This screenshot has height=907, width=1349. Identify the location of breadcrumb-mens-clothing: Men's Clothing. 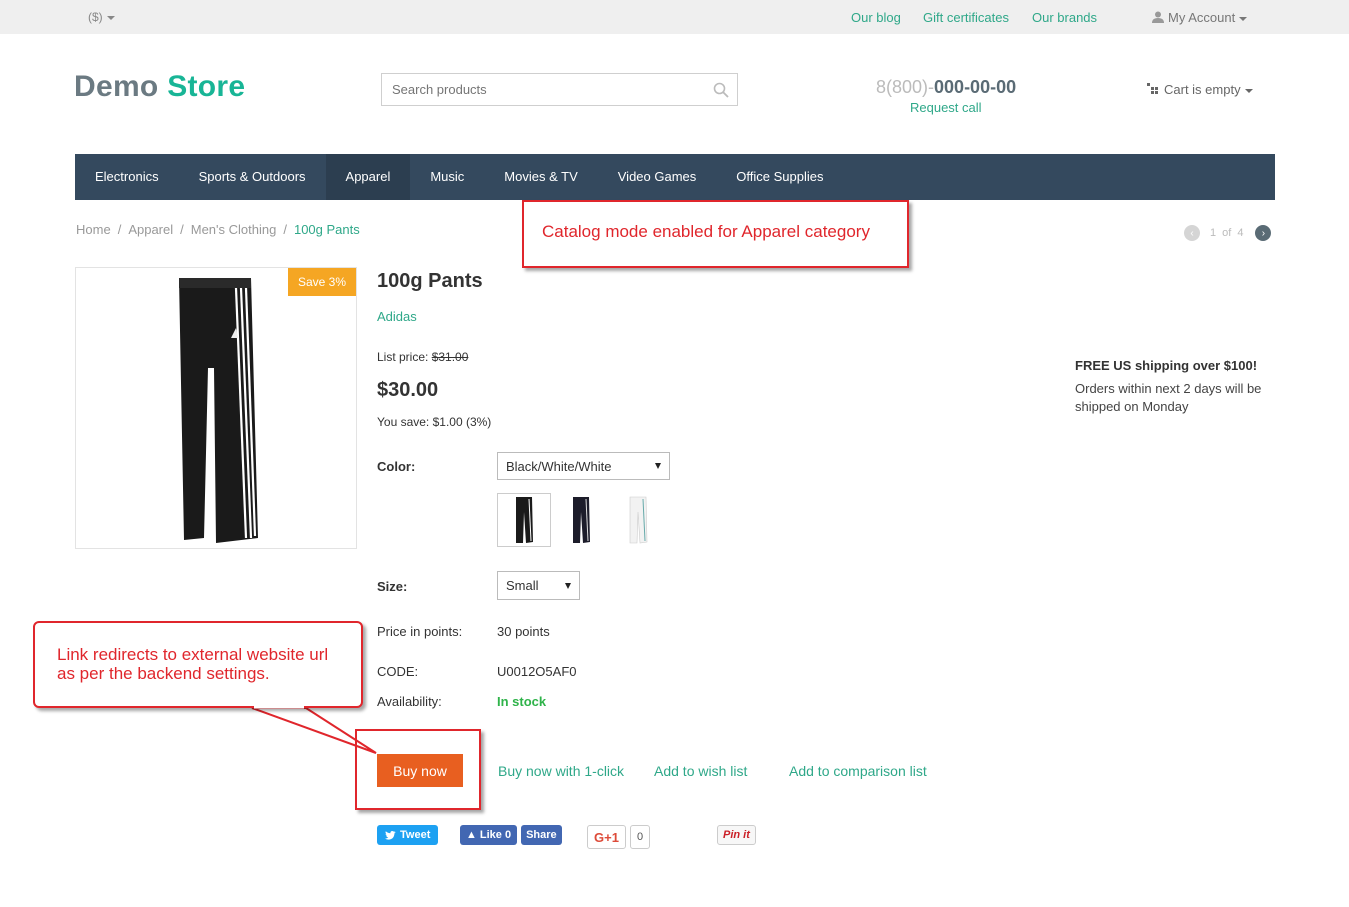
(234, 229).